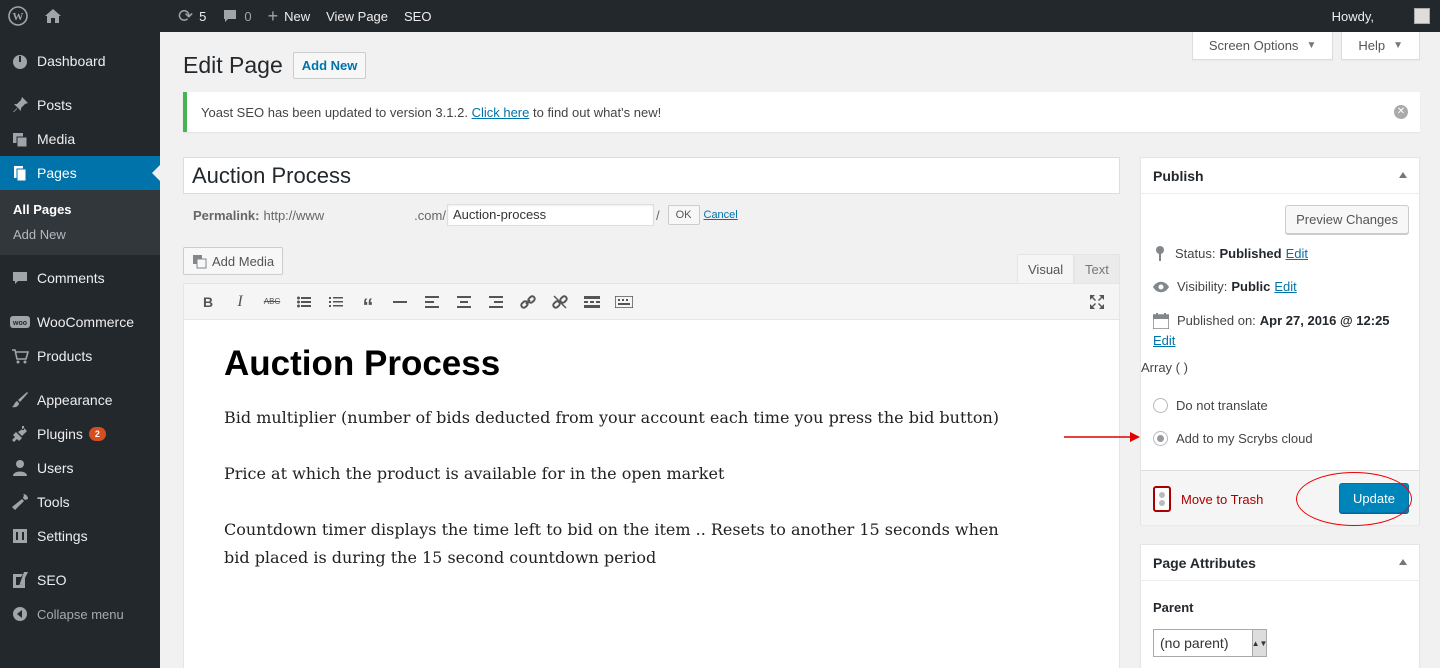 The image size is (1440, 668). Describe the element at coordinates (624, 302) in the screenshot. I see `toolbar-toggle-icon` at that location.